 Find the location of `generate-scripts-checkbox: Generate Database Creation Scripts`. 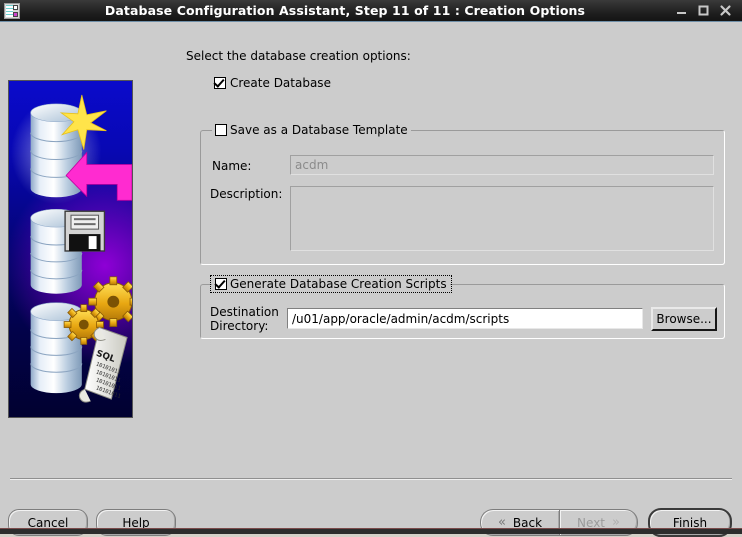

generate-scripts-checkbox: Generate Database Creation Scripts is located at coordinates (331, 284).